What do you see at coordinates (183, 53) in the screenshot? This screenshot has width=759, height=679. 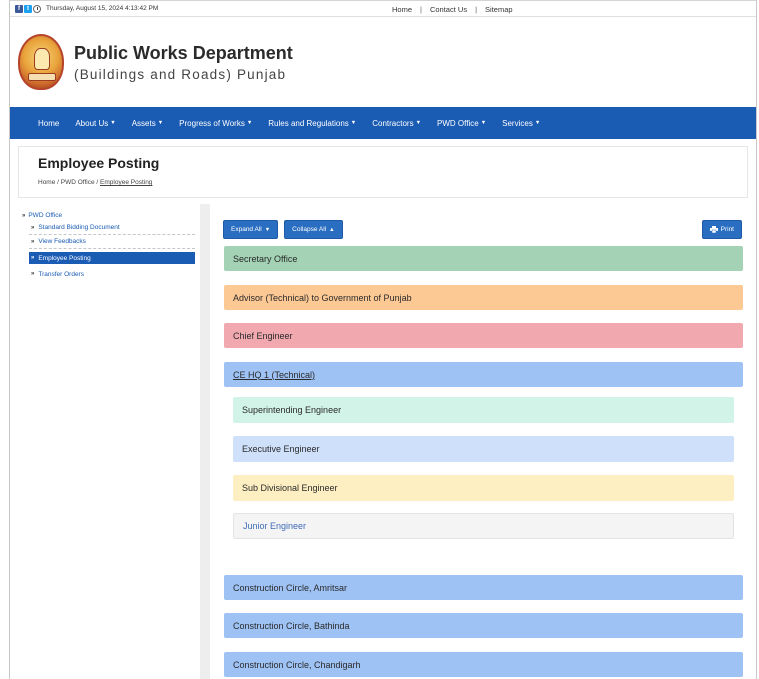 I see `site-title: Public Works Department` at bounding box center [183, 53].